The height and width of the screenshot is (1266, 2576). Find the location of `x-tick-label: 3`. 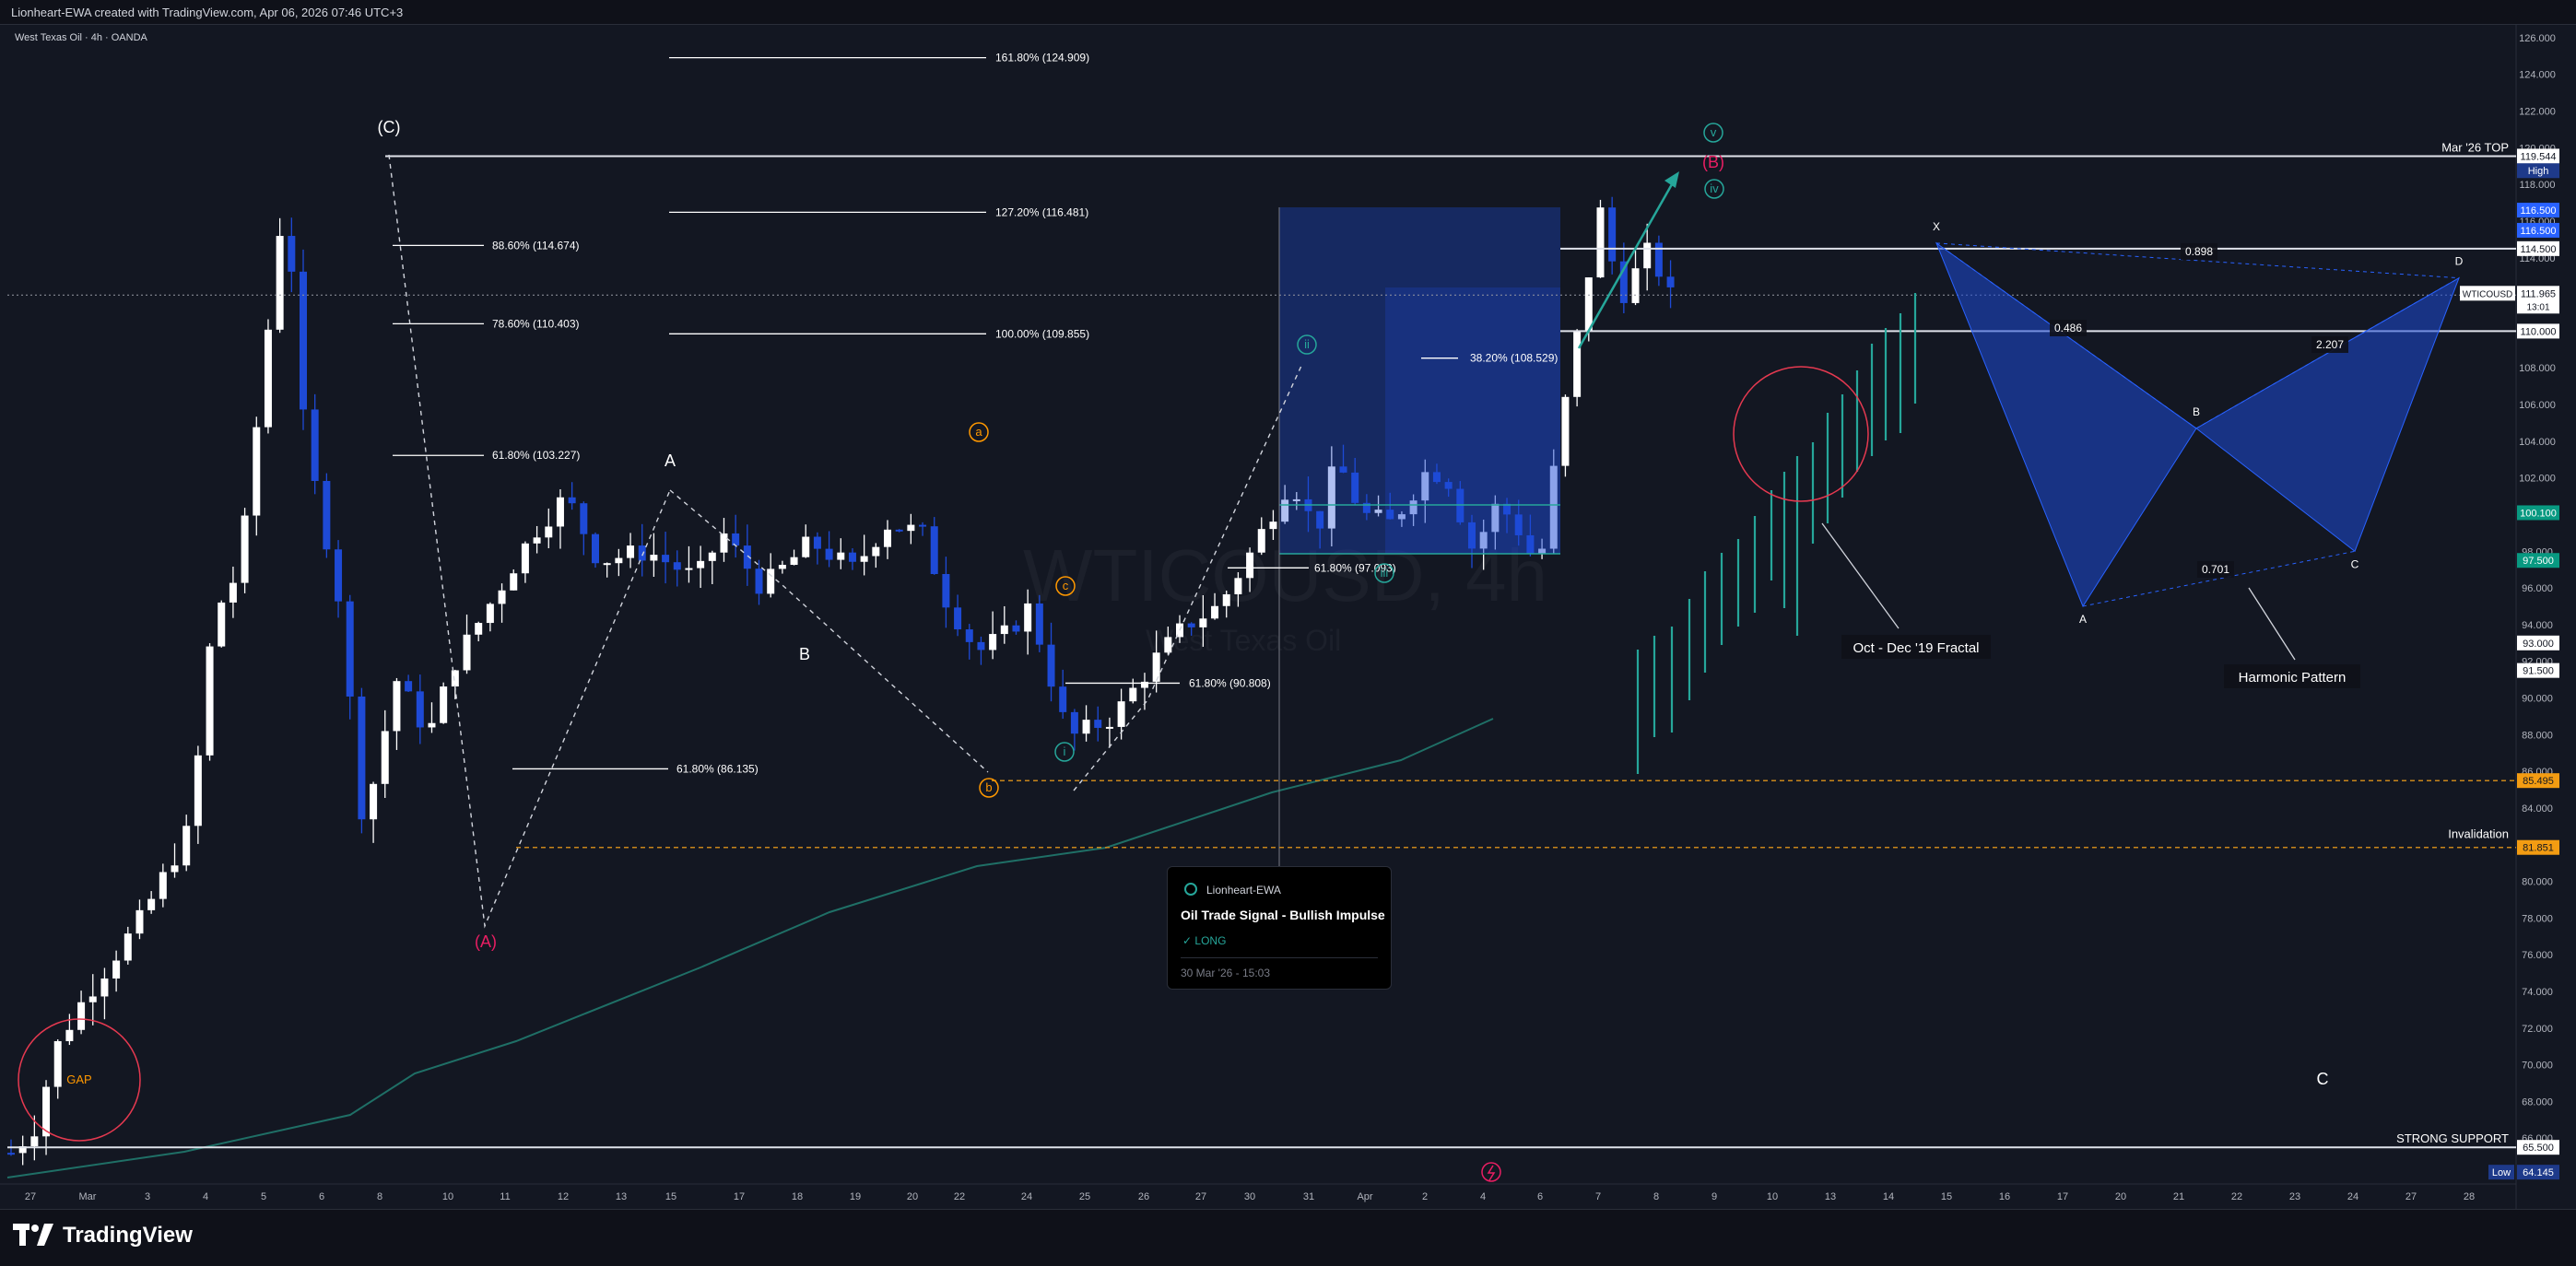

x-tick-label: 3 is located at coordinates (147, 1197).